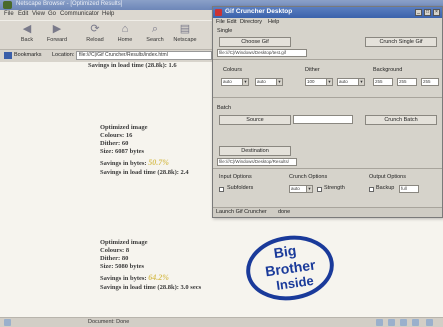  I want to click on search-button: ⌕ Search, so click(155, 36).